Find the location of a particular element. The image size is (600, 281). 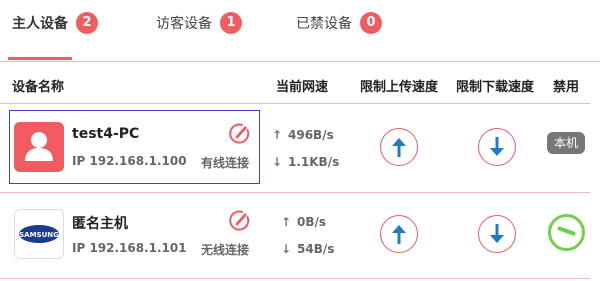

device-ip: IP 192.168.1.100 is located at coordinates (129, 161).